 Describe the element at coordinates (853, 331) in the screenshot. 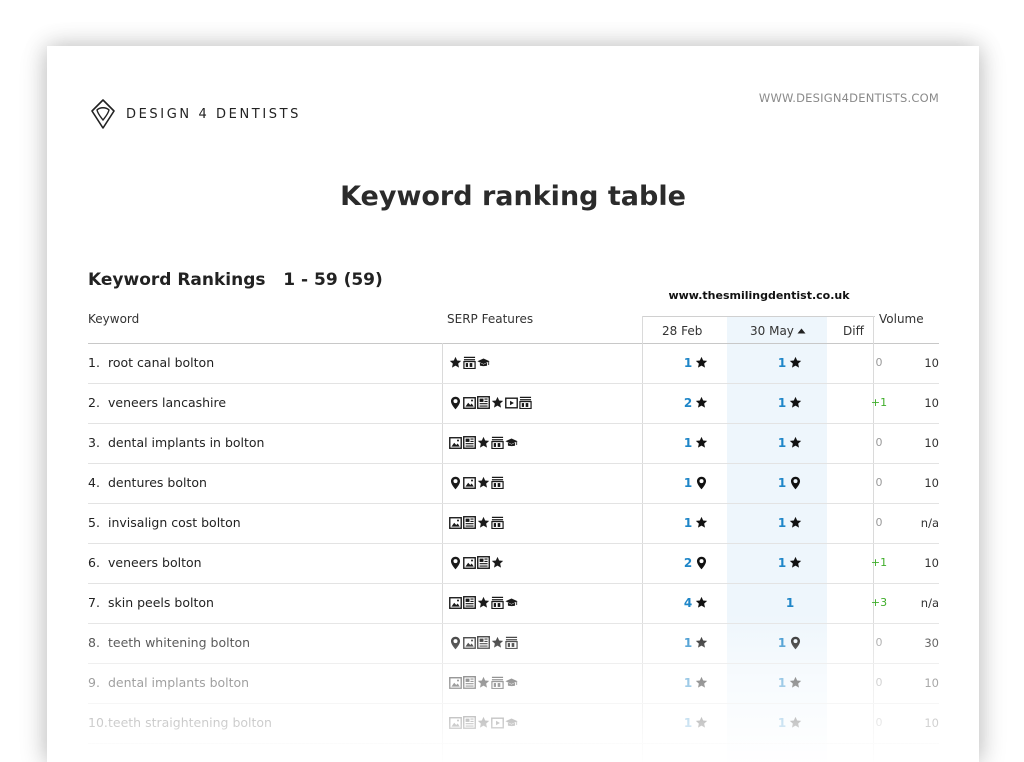

I see `col-header-diff: Diff` at that location.